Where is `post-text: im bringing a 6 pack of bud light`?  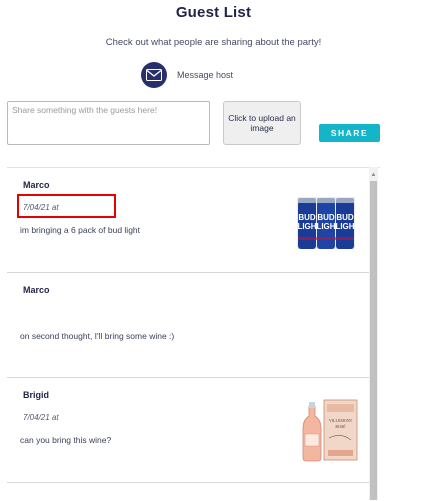 post-text: im bringing a 6 pack of bud light is located at coordinates (80, 230).